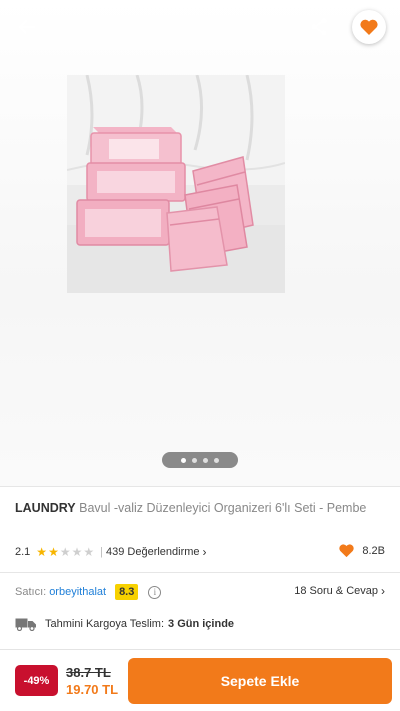 Image resolution: width=400 pixels, height=711 pixels. Describe the element at coordinates (25, 624) in the screenshot. I see `truck-icon` at that location.